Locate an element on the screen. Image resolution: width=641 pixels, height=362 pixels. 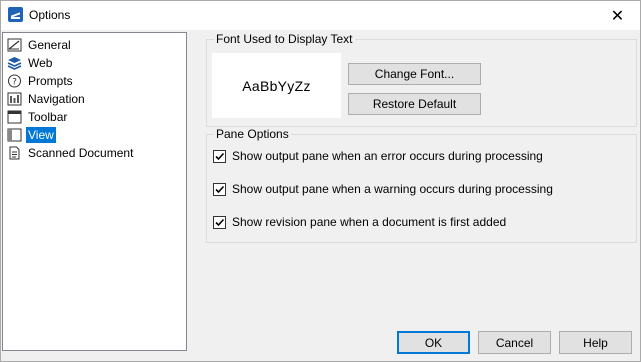
close-button: ✕ is located at coordinates (617, 15).